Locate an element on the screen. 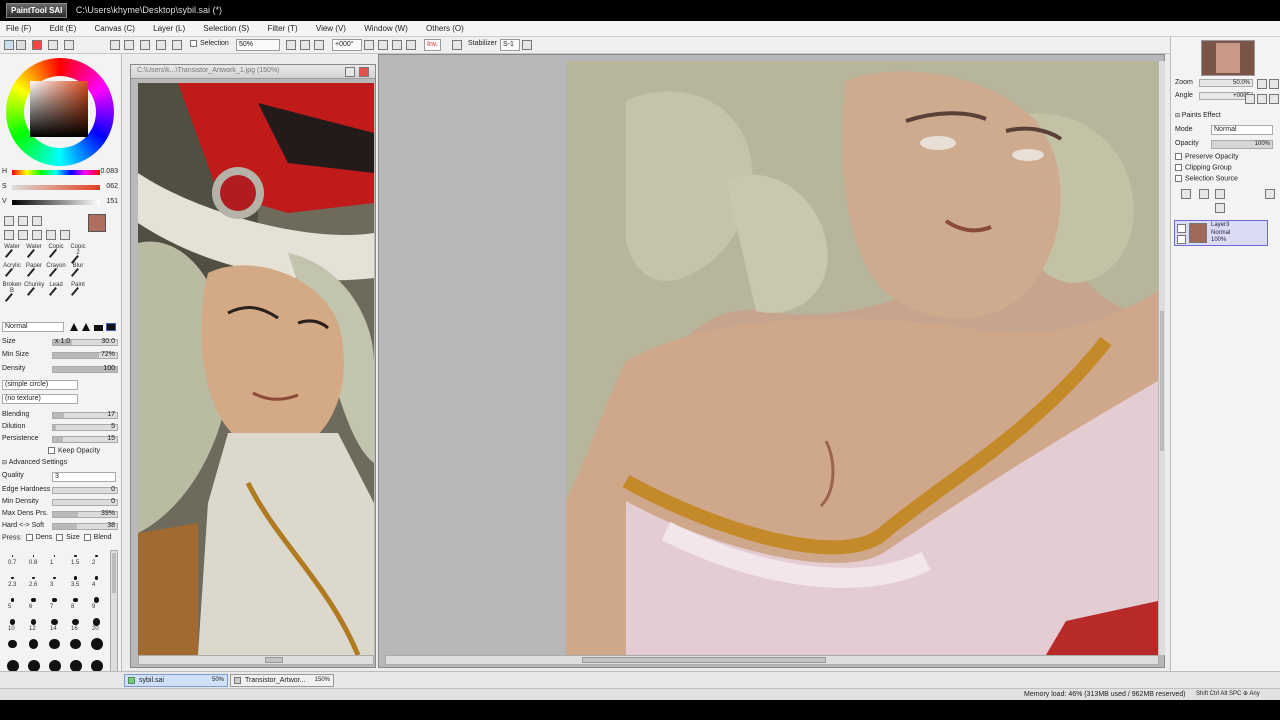 This screenshot has width=1280, height=720. brush-size-preset: 1.5 is located at coordinates (75, 557).